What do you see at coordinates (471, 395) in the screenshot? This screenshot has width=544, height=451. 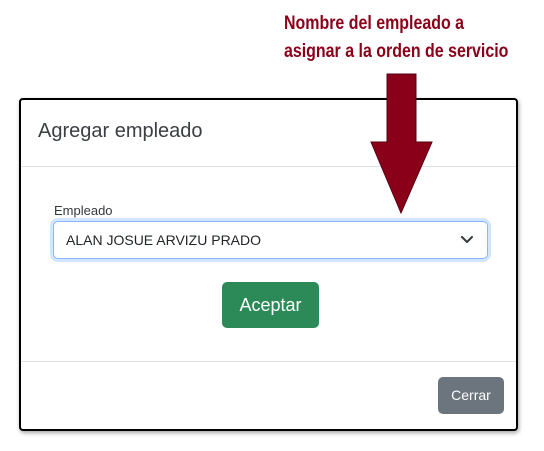 I see `close-button: Cerrar` at bounding box center [471, 395].